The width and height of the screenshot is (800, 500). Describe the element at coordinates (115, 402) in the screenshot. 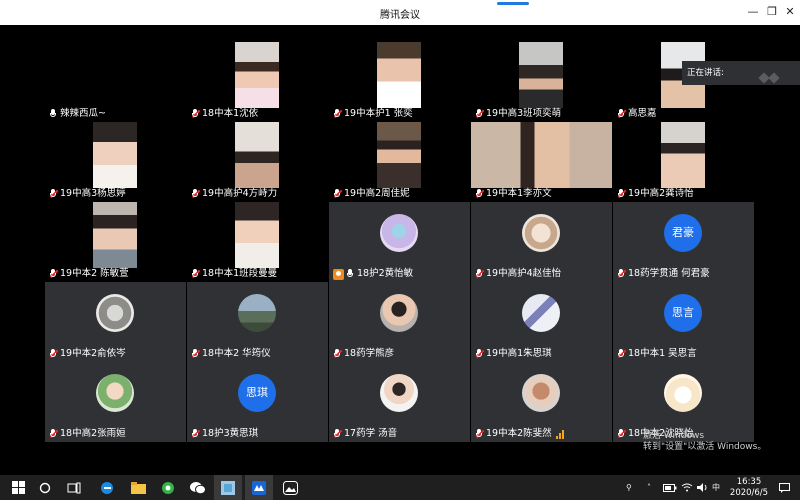

I see `participant-tile: 18中高2张雨姮` at that location.